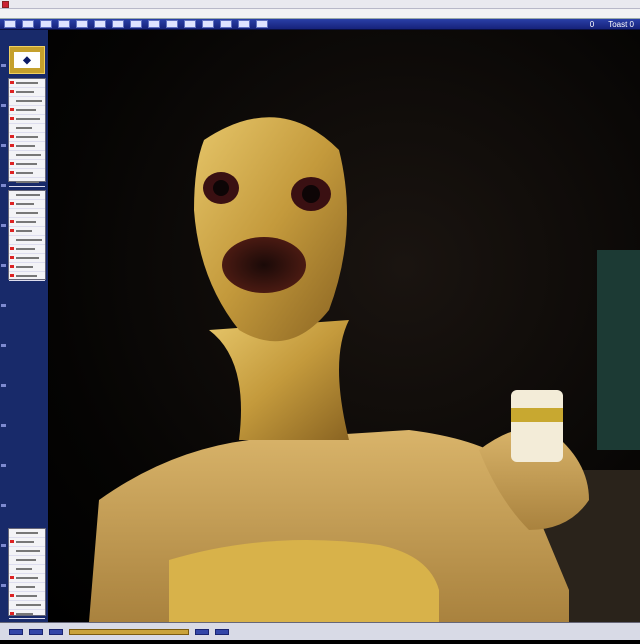  I want to click on zoom-label: 0, so click(592, 24).